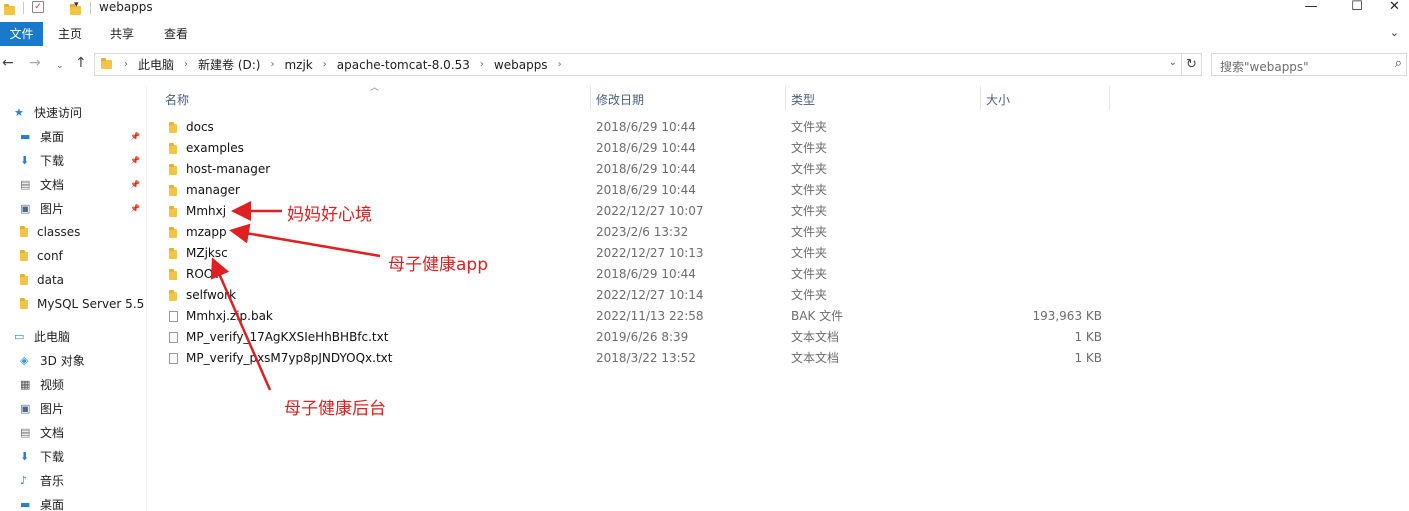  What do you see at coordinates (295, 296) in the screenshot?
I see `annotation-arrows` at bounding box center [295, 296].